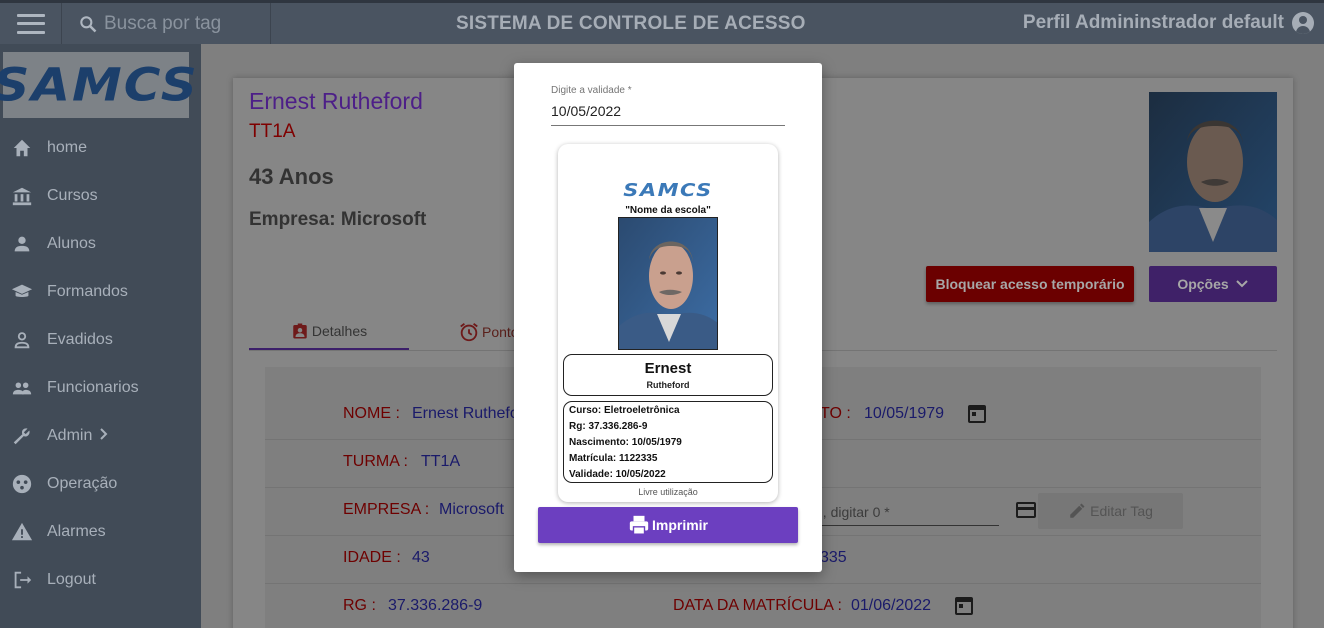  I want to click on card-last-name: Rutheford, so click(668, 385).